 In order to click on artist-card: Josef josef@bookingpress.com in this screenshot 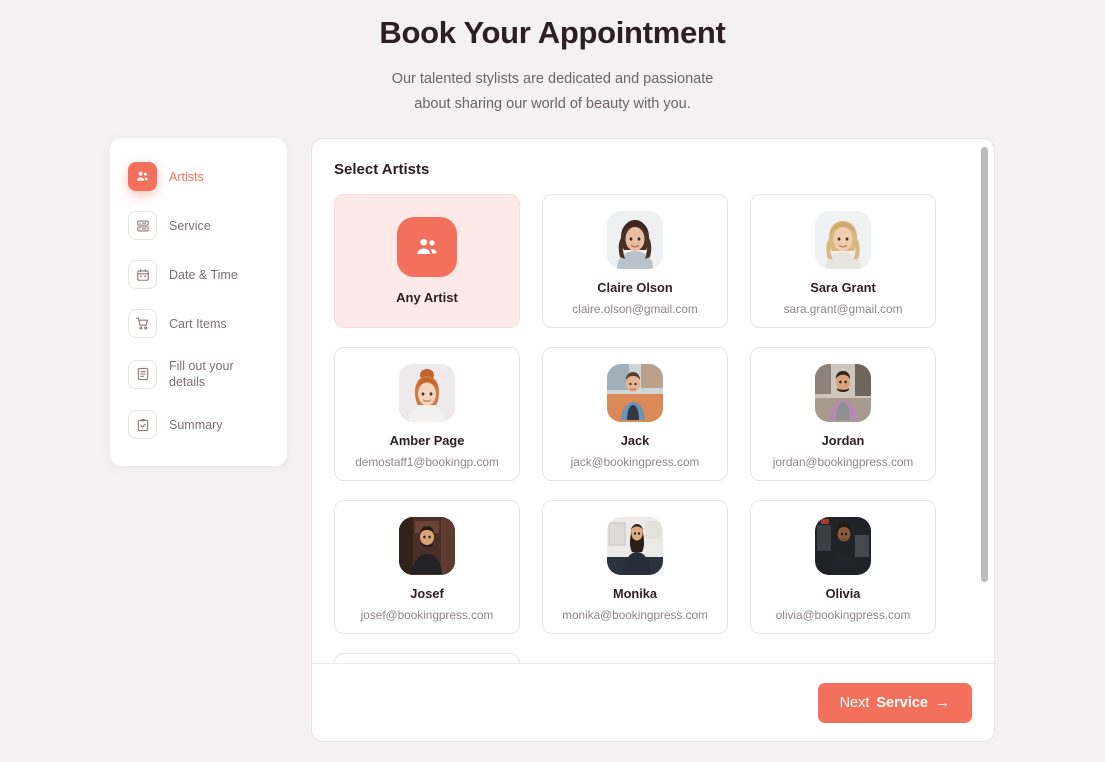, I will do `click(427, 567)`.